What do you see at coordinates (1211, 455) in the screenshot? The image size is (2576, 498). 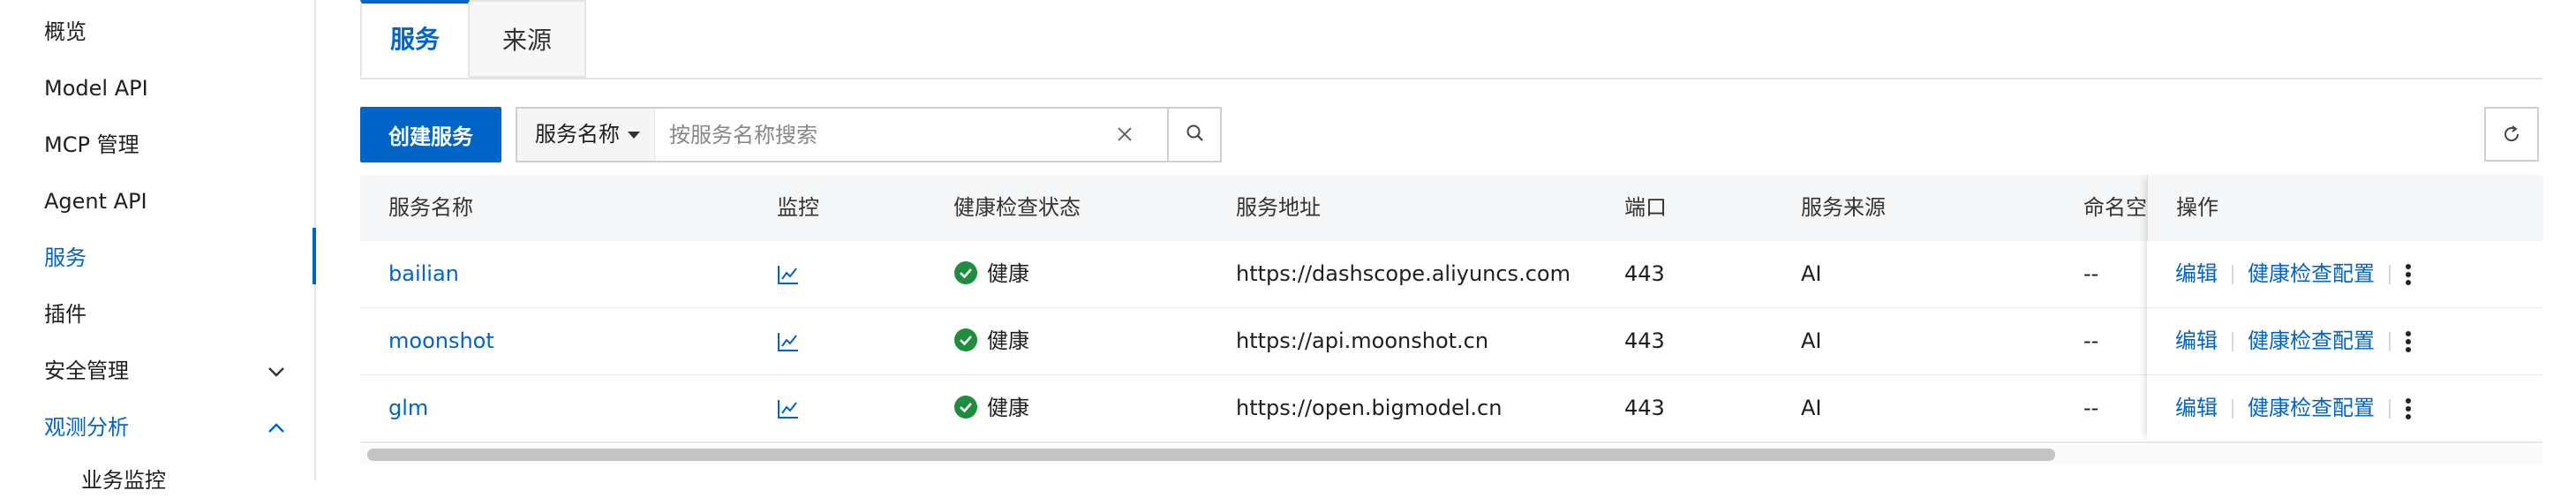 I see `horizontal-scrollbar-thumb` at bounding box center [1211, 455].